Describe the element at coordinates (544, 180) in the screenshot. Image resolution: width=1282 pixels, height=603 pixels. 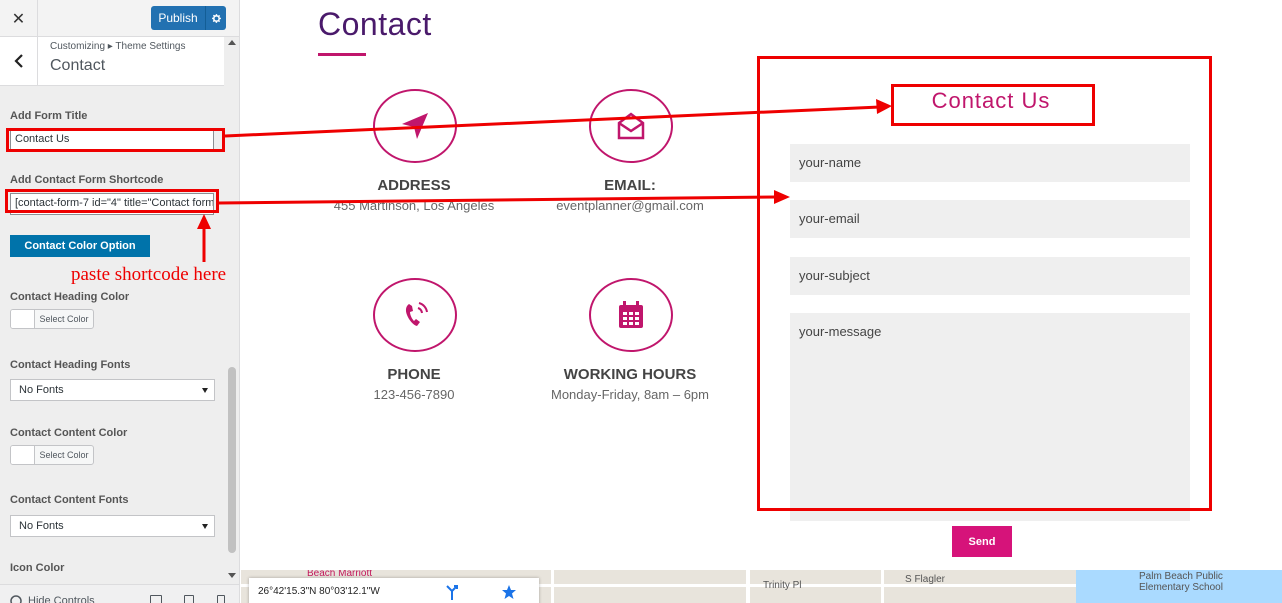
I see `annotation-arrows` at that location.